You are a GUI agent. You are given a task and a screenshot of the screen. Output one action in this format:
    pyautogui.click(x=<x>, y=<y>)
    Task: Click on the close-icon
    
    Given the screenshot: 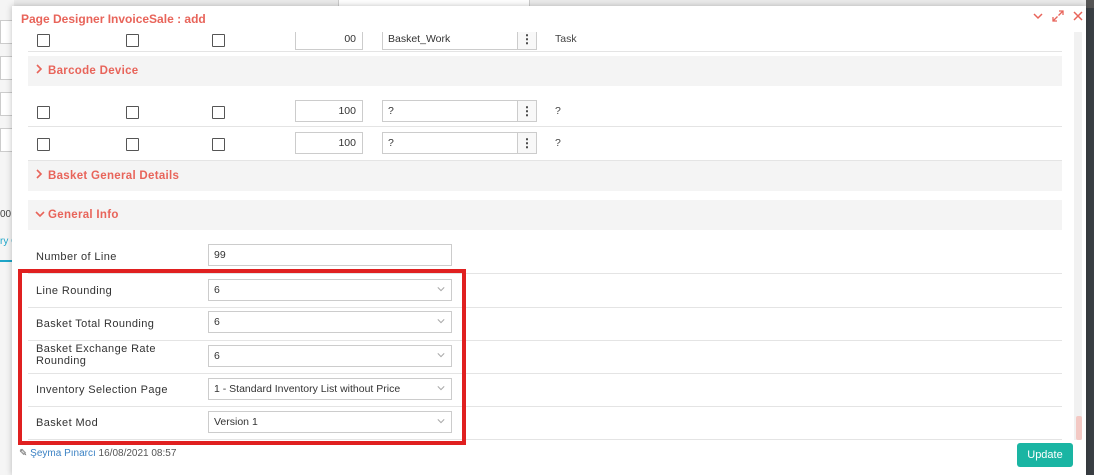 What is the action you would take?
    pyautogui.click(x=1078, y=18)
    